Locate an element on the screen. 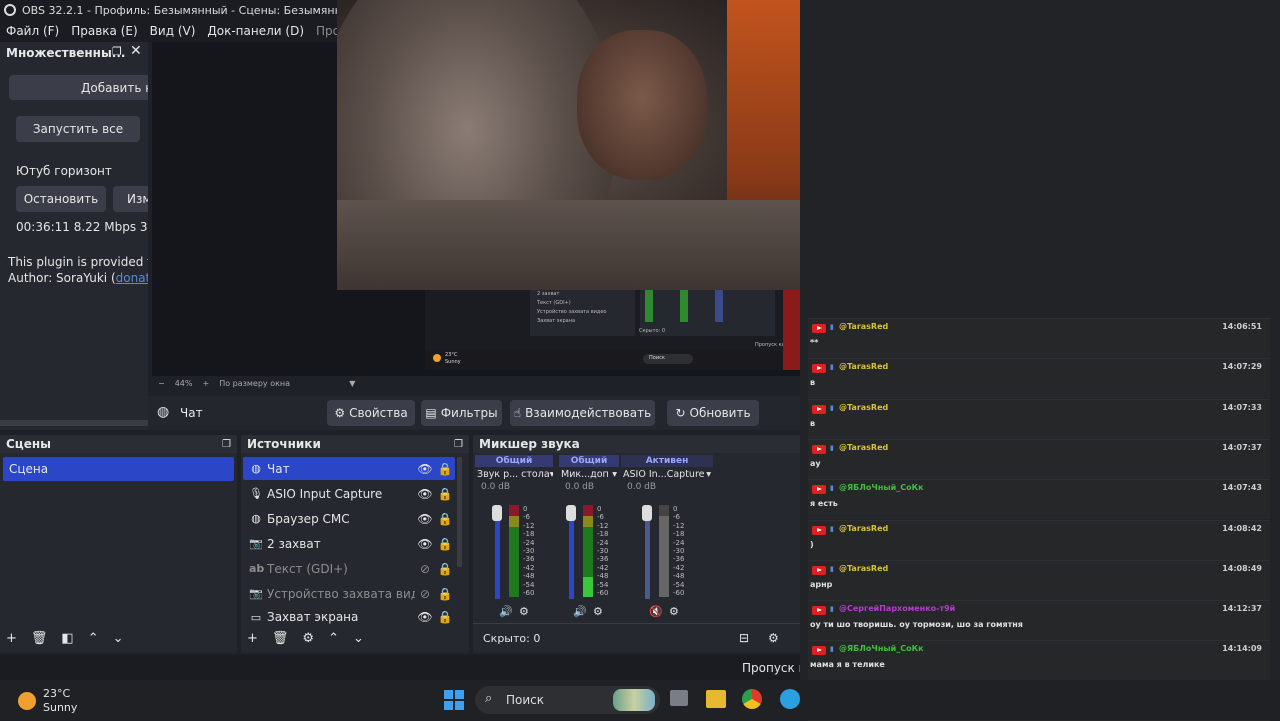 This screenshot has height=721, width=1280. mixer-channel-asio: Активен ASIO In...Capture ▾ 0.0 dB is located at coordinates (667, 473).